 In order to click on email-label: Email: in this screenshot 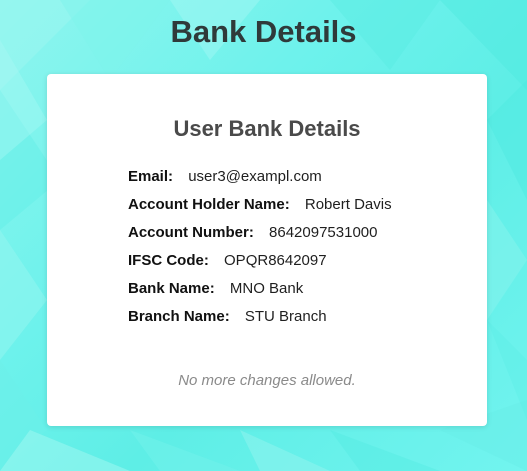, I will do `click(151, 176)`.